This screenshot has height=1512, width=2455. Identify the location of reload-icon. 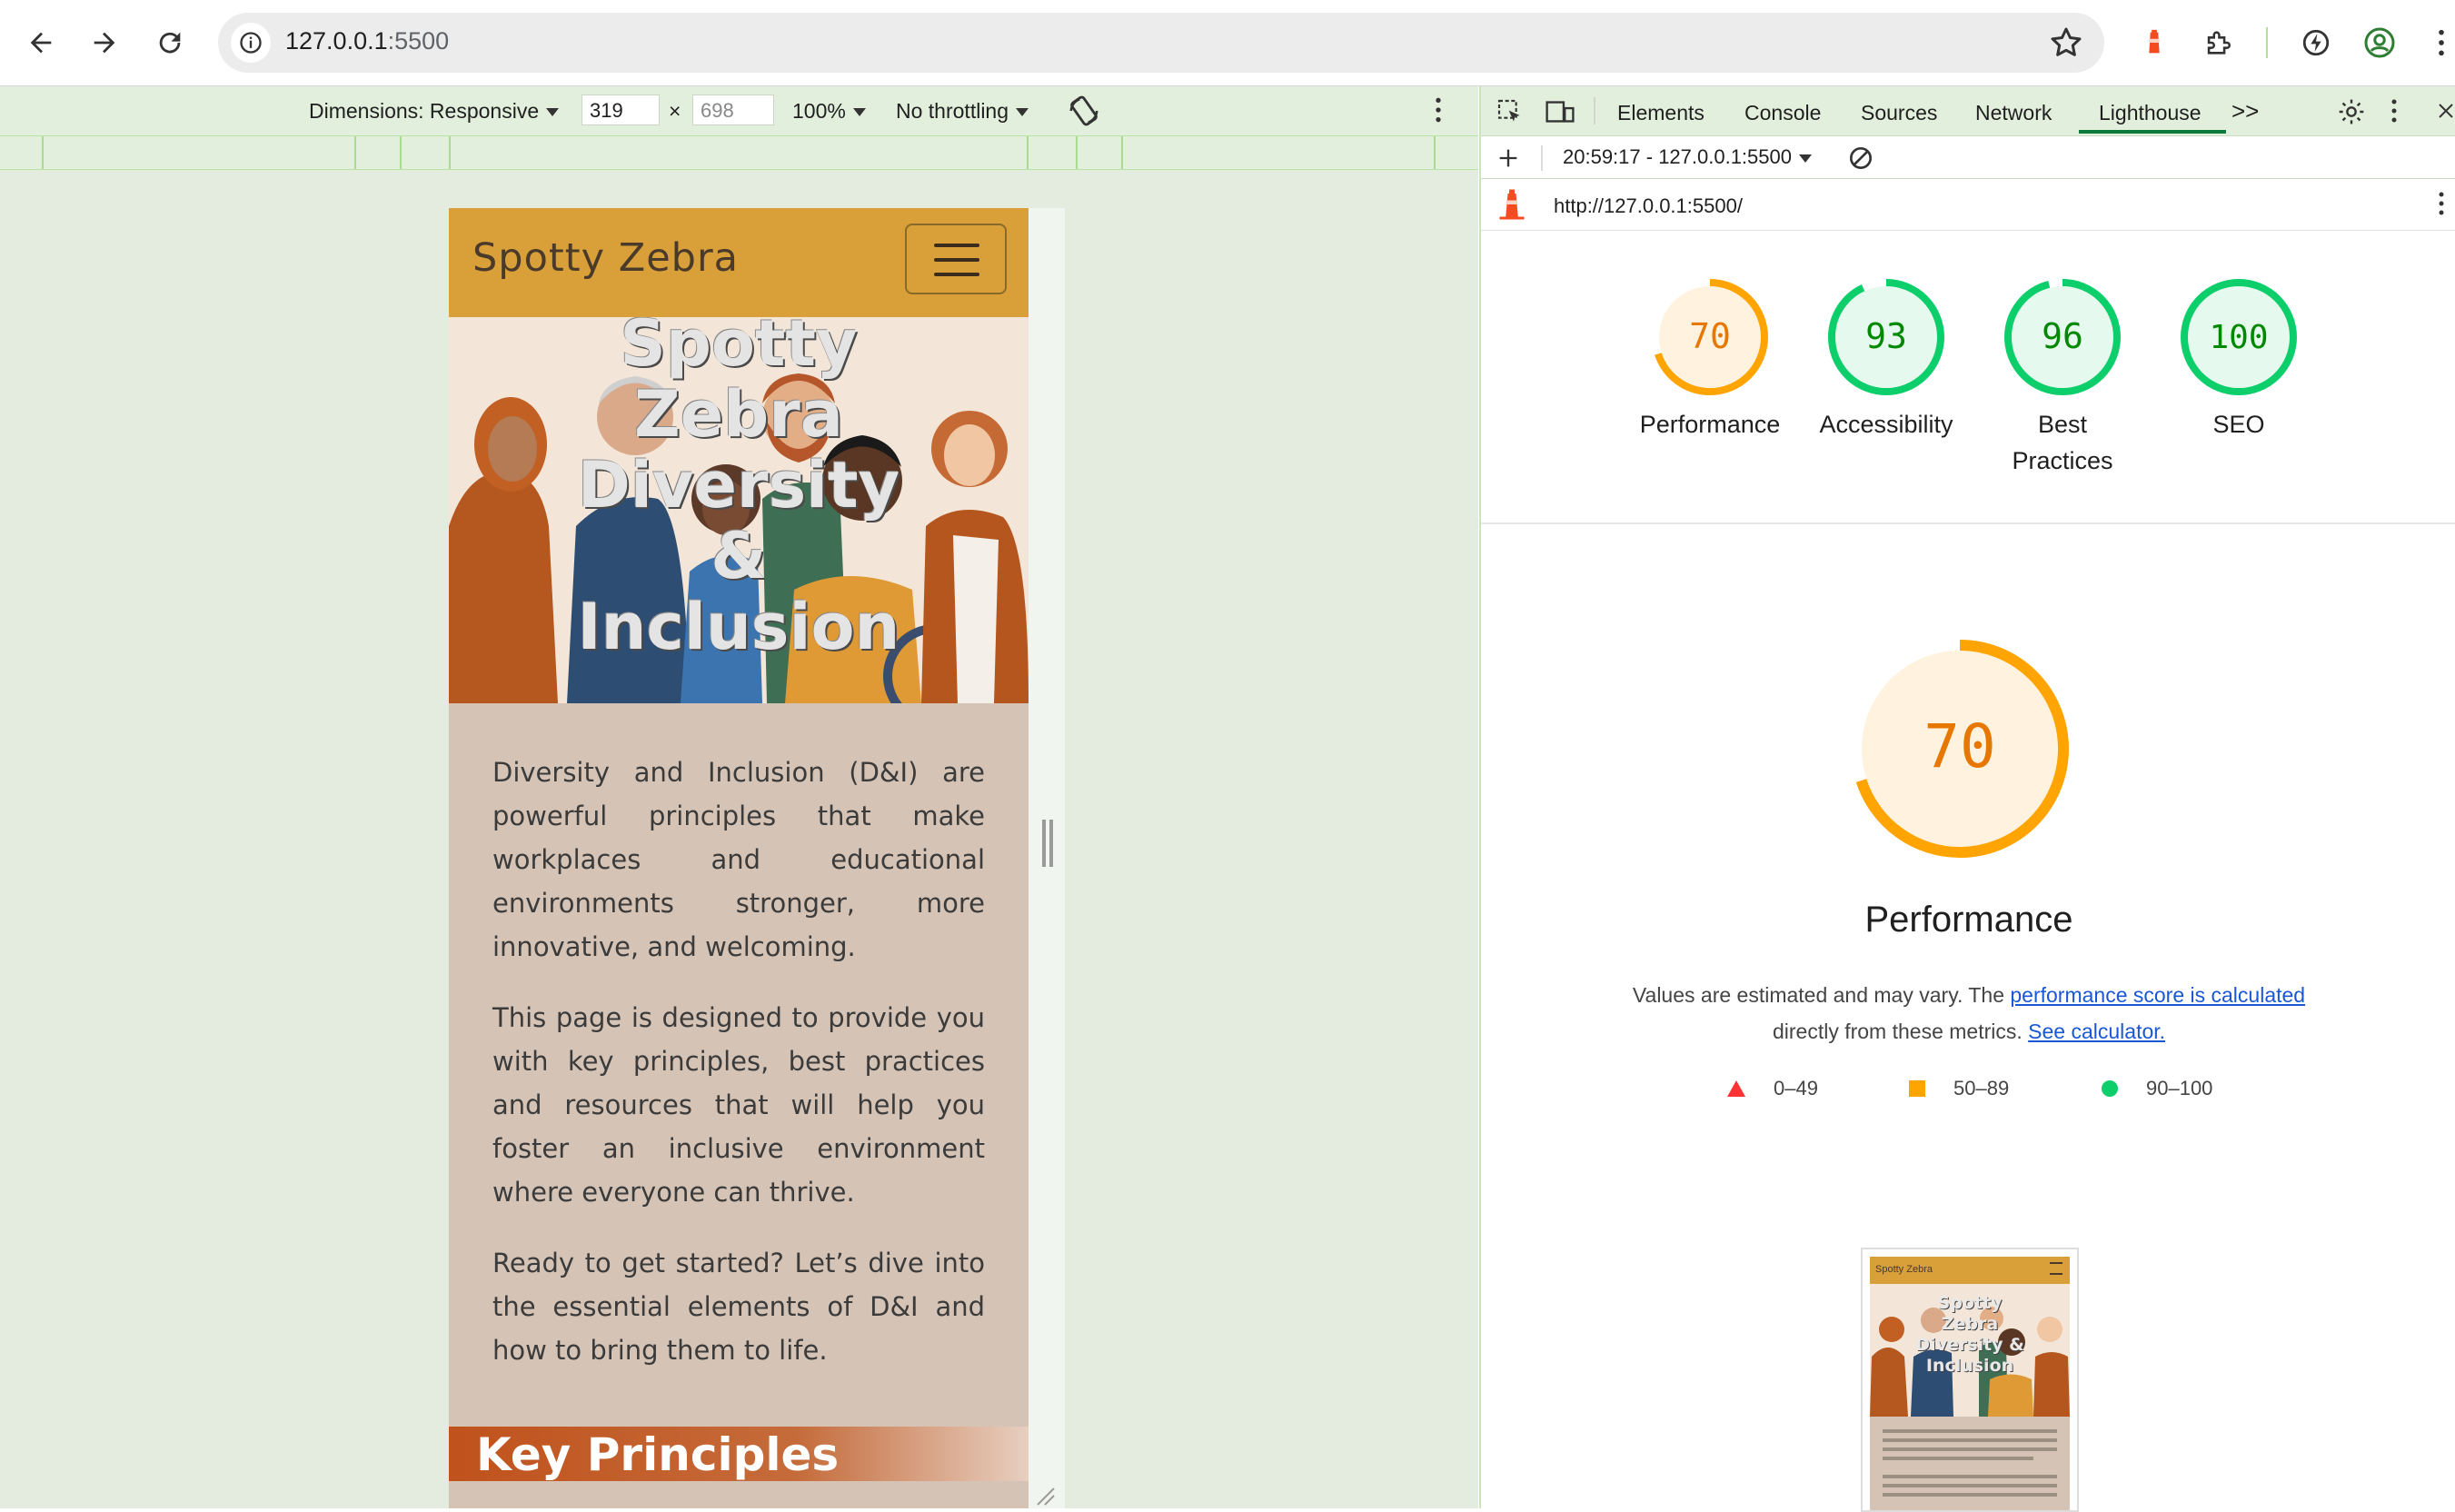
(170, 43).